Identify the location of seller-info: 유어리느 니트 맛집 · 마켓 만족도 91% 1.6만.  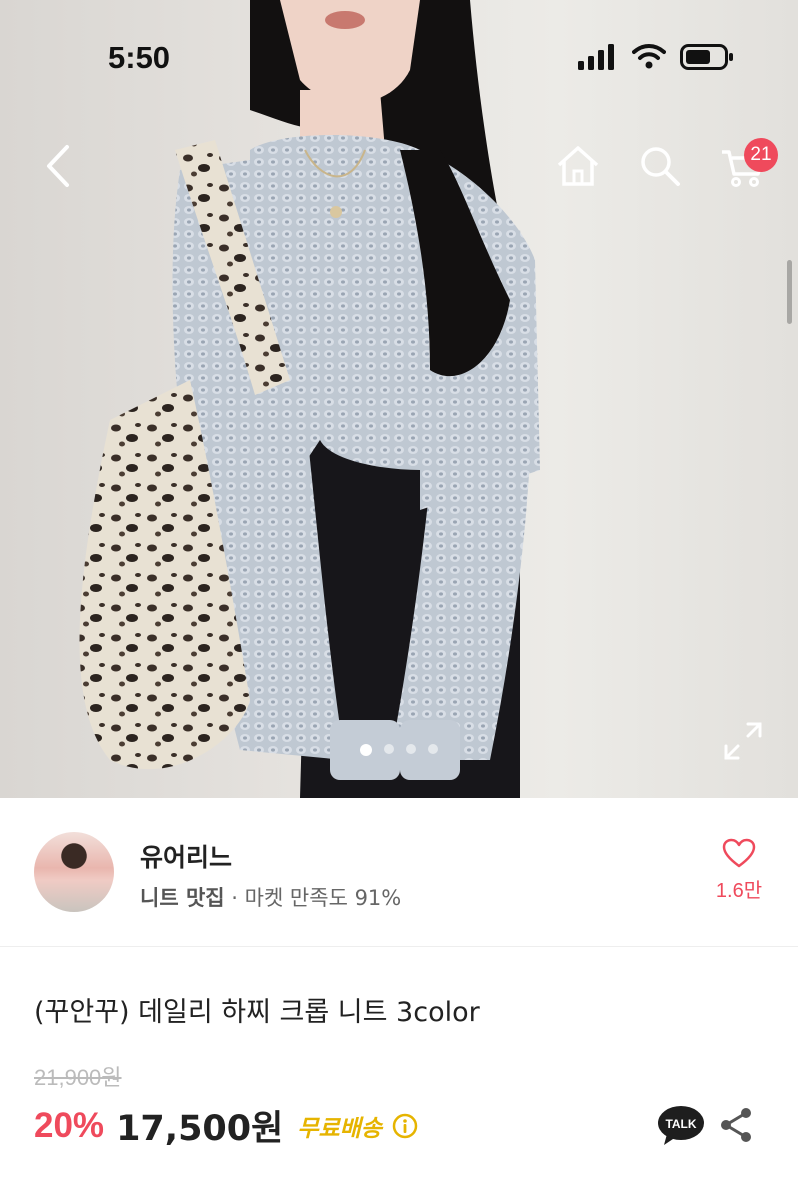
(399, 872).